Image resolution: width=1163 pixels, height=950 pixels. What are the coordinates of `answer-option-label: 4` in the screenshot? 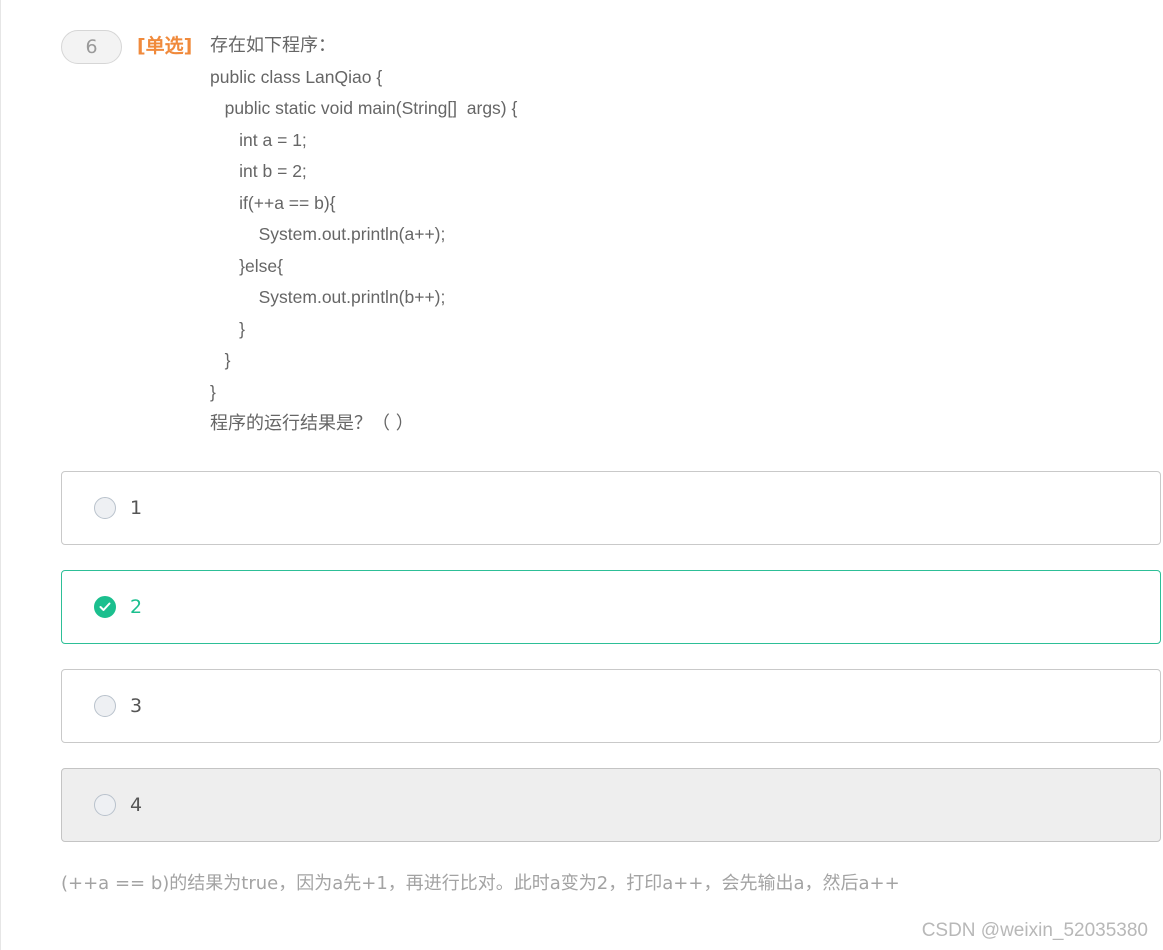 It's located at (136, 805).